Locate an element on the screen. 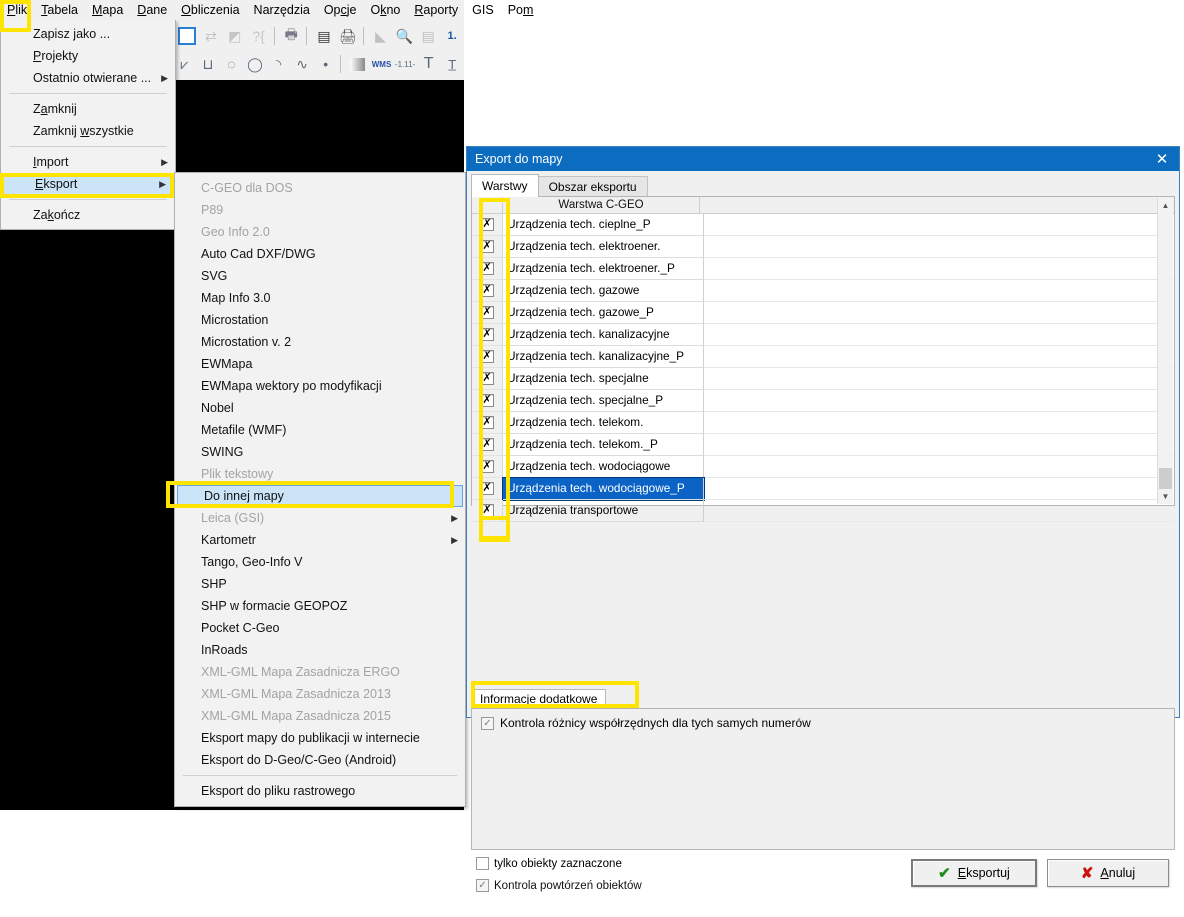 Image resolution: width=1184 pixels, height=917 pixels. dialog-tabstrip: Warstwy Obszar eksportu is located at coordinates (559, 185).